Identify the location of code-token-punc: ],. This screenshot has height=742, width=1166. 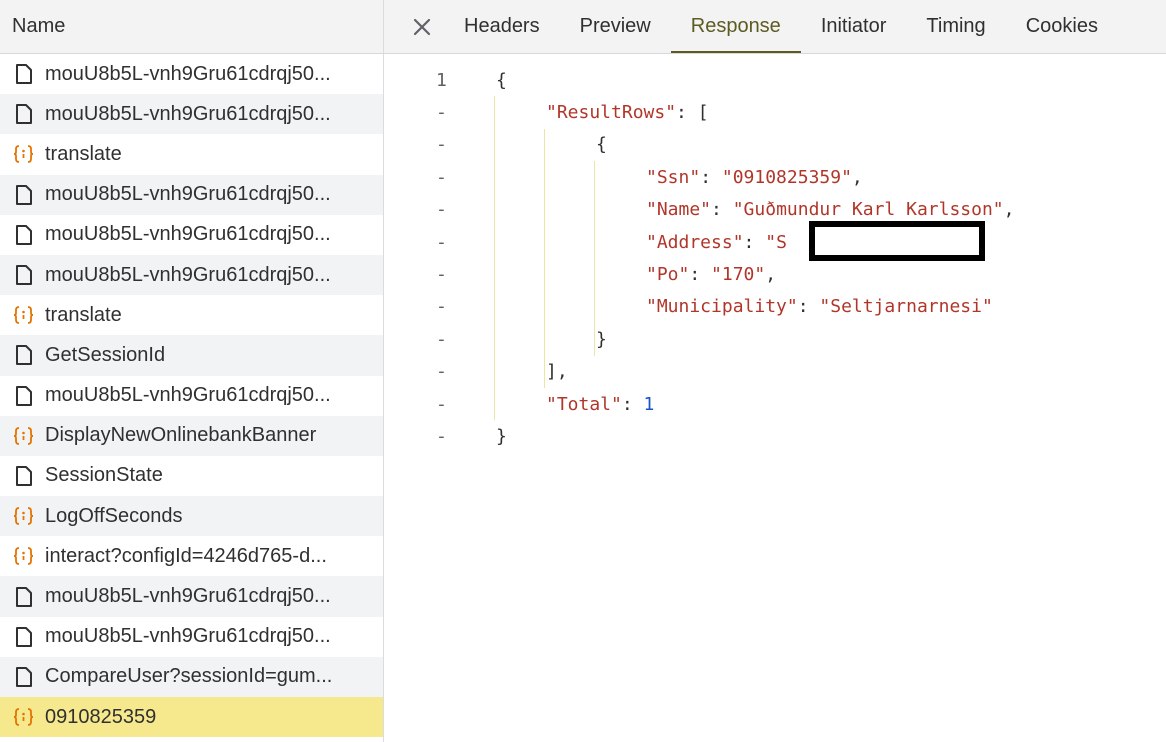
(557, 372).